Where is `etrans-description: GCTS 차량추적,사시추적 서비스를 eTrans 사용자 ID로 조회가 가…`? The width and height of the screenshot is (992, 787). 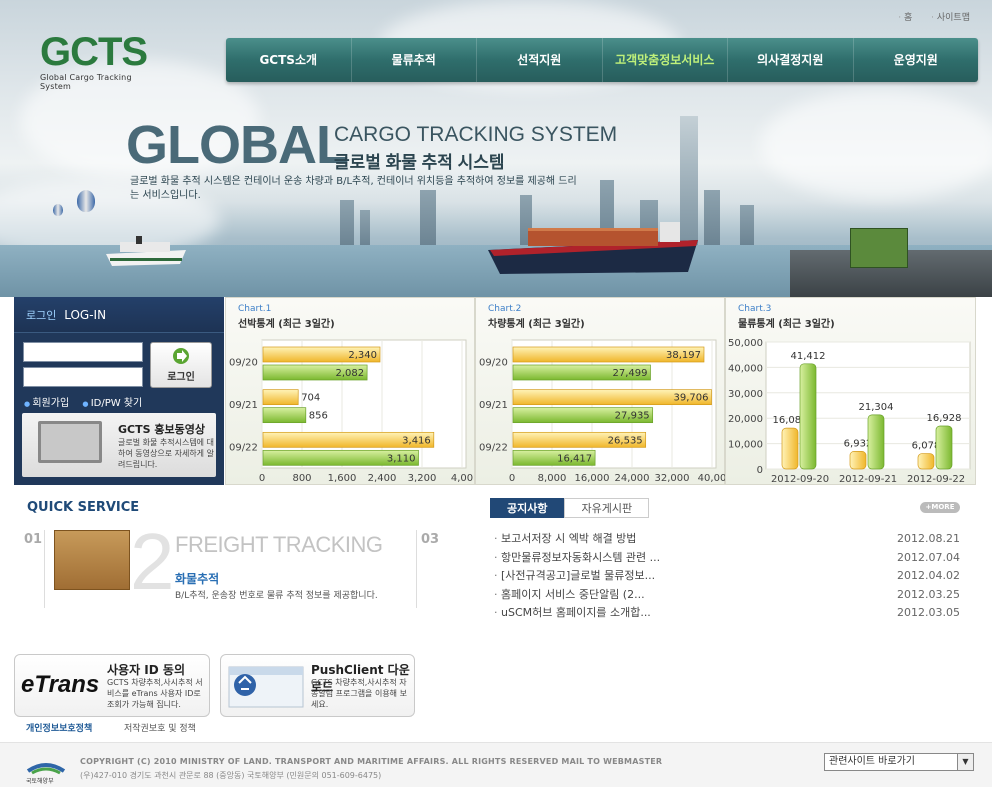
etrans-description: GCTS 차량추적,사시추적 서비스를 eTrans 사용자 ID로 조회가 가… is located at coordinates (155, 693).